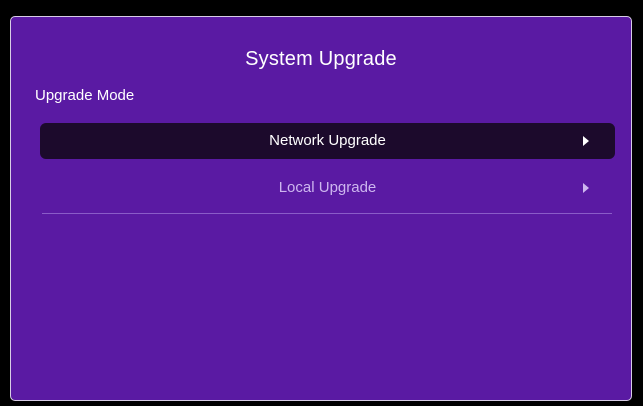 The height and width of the screenshot is (406, 643). What do you see at coordinates (327, 213) in the screenshot?
I see `menu-divider` at bounding box center [327, 213].